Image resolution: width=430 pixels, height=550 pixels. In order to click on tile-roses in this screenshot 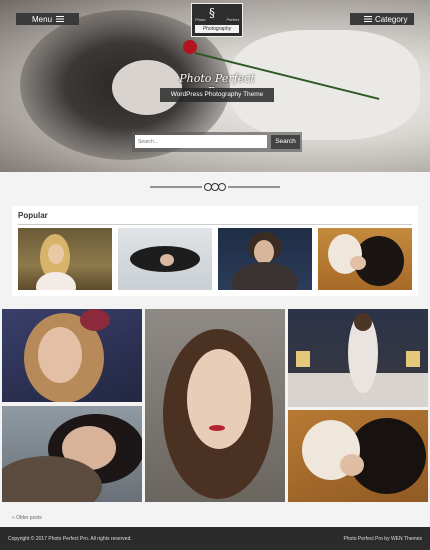, I will do `click(95, 320)`.